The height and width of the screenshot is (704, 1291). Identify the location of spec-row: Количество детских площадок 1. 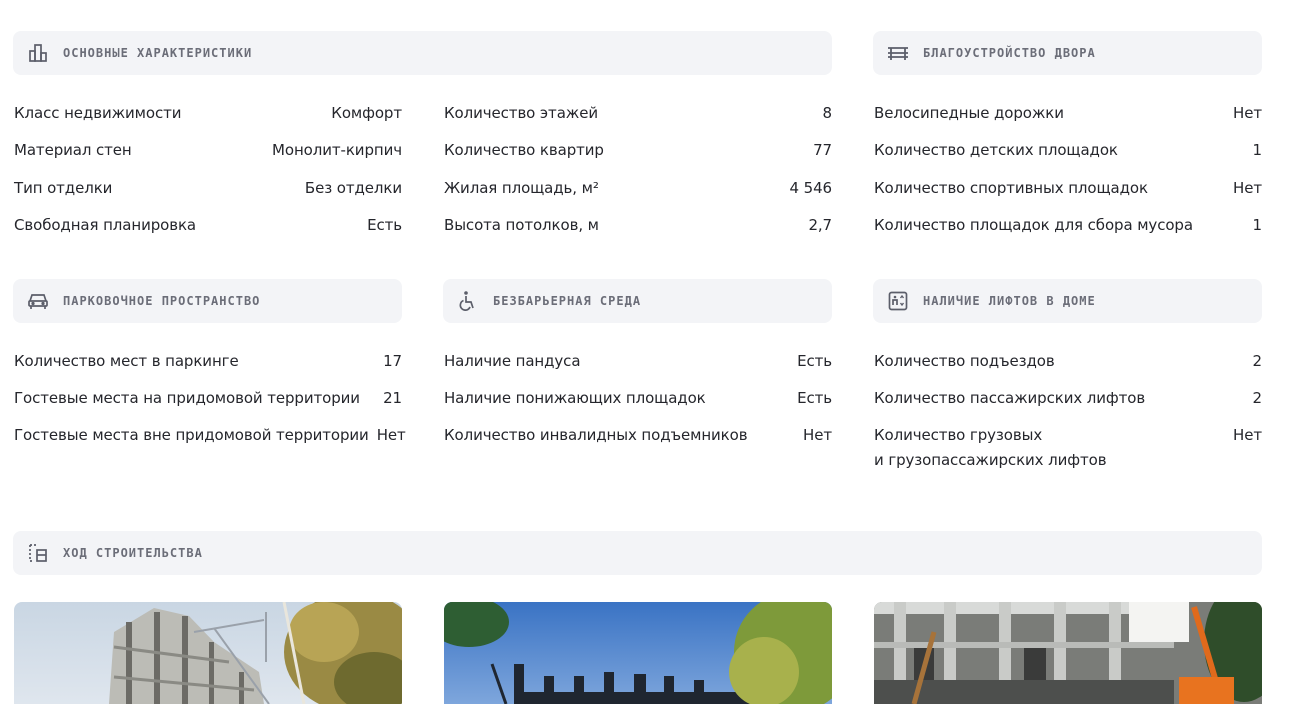
(1068, 150).